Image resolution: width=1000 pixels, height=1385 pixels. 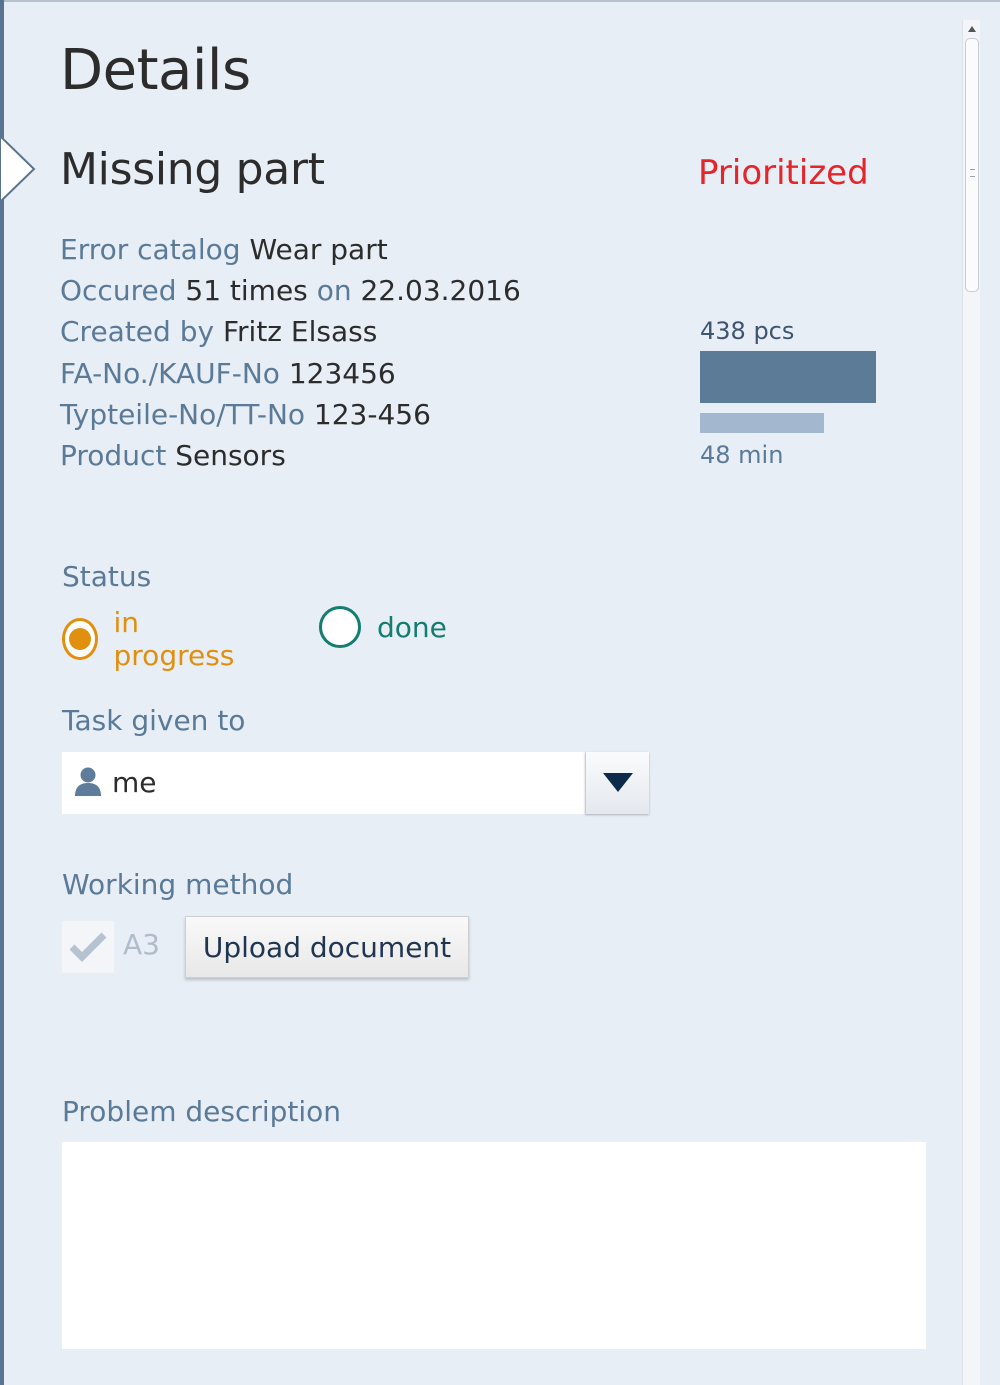 I want to click on status-radio-done: done, so click(x=383, y=627).